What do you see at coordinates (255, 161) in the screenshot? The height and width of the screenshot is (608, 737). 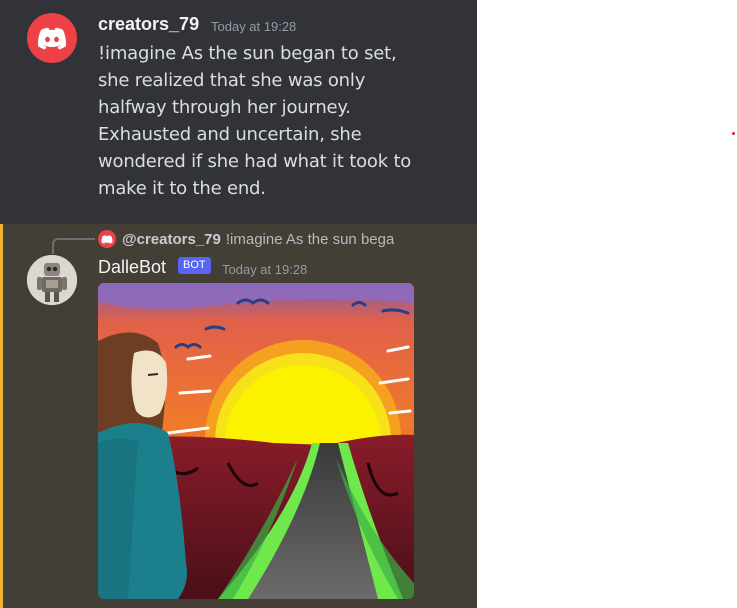 I see `message-line: wondered if she had what it took to` at bounding box center [255, 161].